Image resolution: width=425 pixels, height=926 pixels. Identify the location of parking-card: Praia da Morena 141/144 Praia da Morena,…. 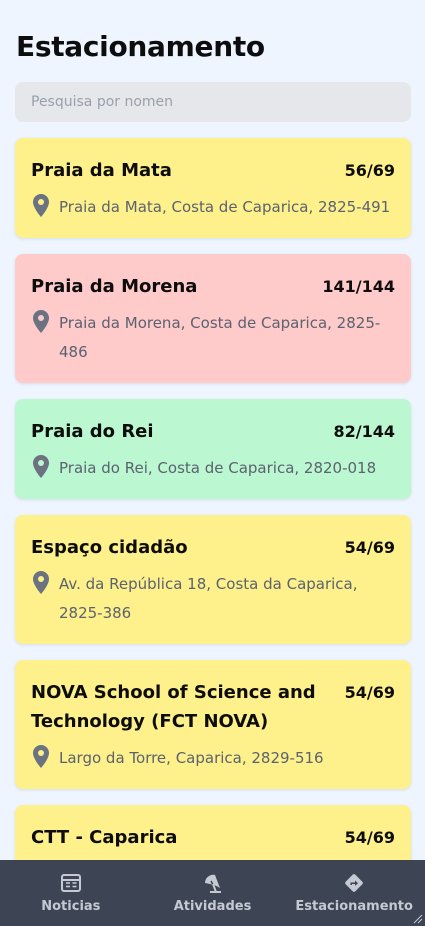
(213, 318).